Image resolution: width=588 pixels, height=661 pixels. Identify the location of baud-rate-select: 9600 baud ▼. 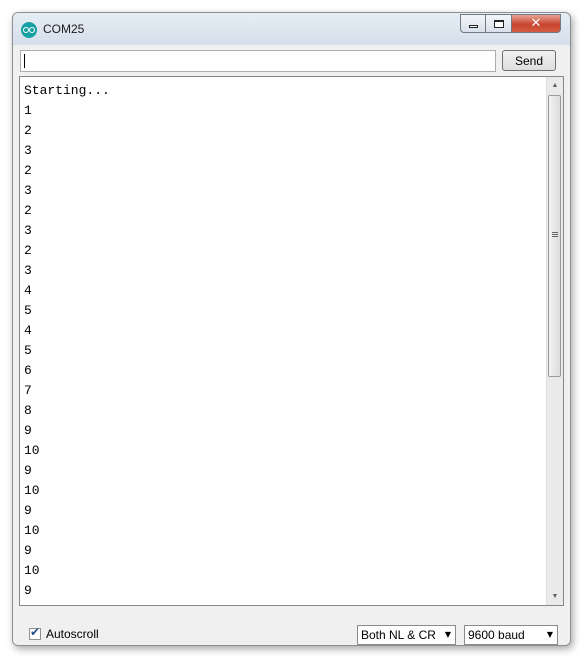
(511, 635).